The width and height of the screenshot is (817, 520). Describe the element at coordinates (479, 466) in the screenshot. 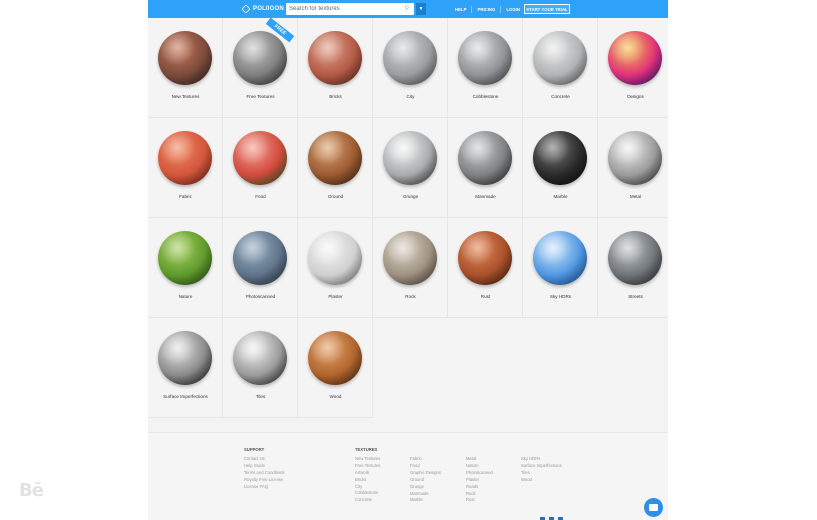

I see `footer-link: Nature` at that location.